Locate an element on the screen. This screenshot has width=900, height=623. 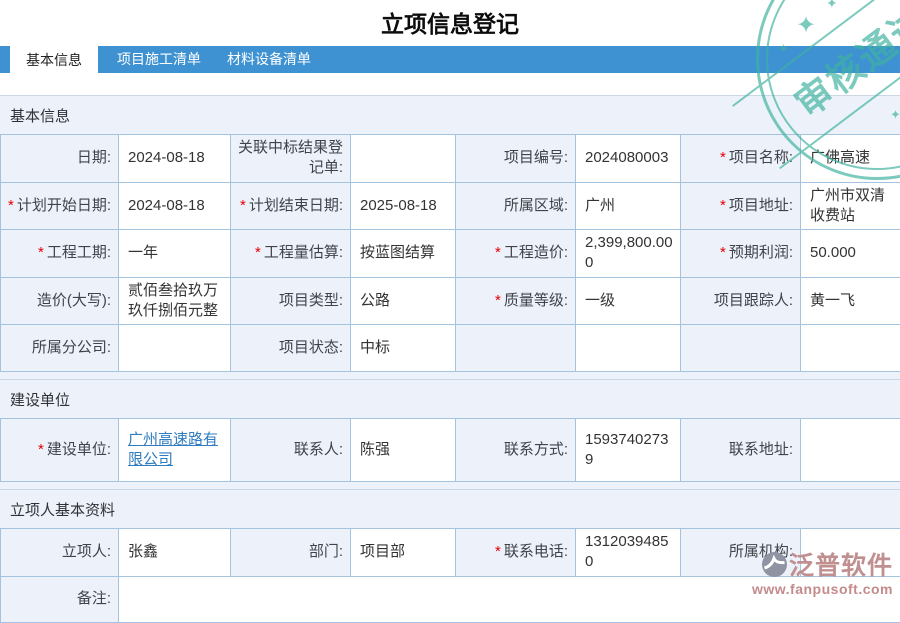
field-label-project-tracker: 项目跟踪人: is located at coordinates (741, 301).